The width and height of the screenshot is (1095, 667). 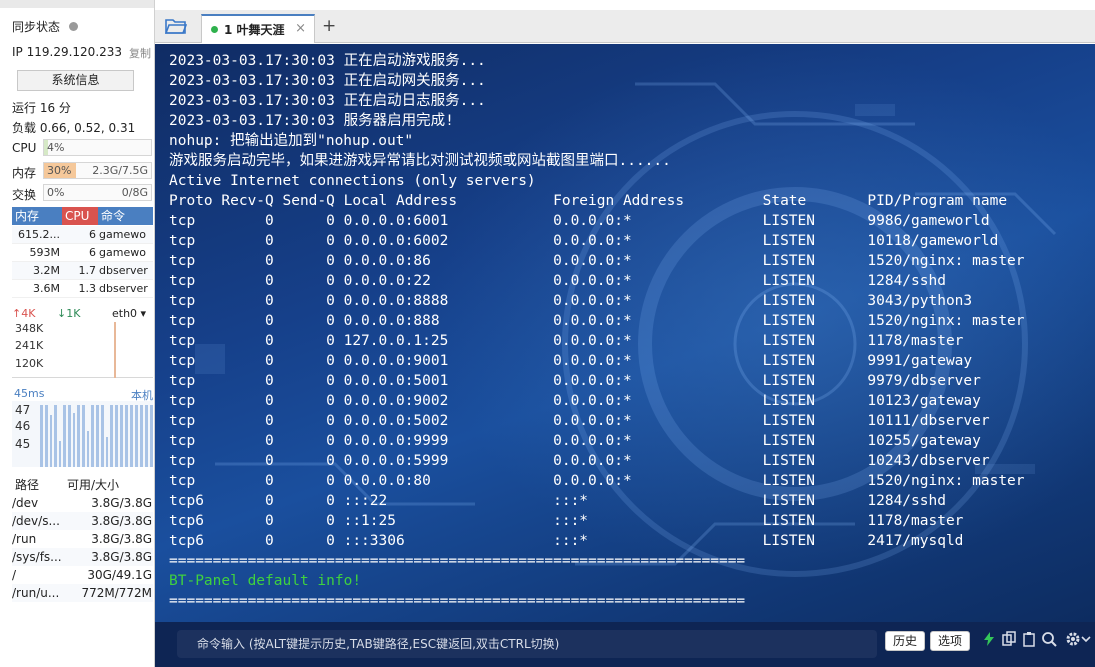 What do you see at coordinates (82, 521) in the screenshot?
I see `disk-row: /dev/s... 3.8G/3.8G` at bounding box center [82, 521].